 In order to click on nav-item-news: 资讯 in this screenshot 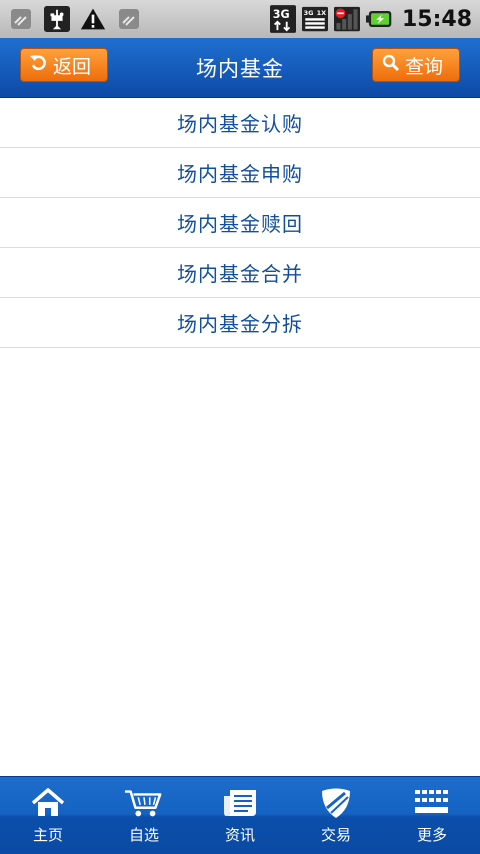, I will do `click(240, 815)`.